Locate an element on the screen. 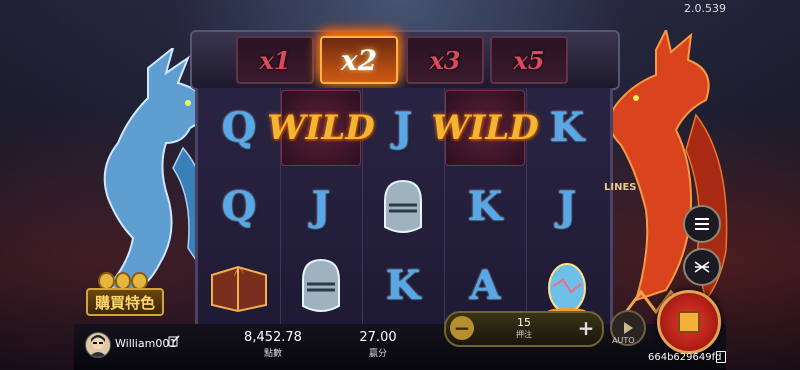  multiplier-x5: x5 is located at coordinates (529, 60).